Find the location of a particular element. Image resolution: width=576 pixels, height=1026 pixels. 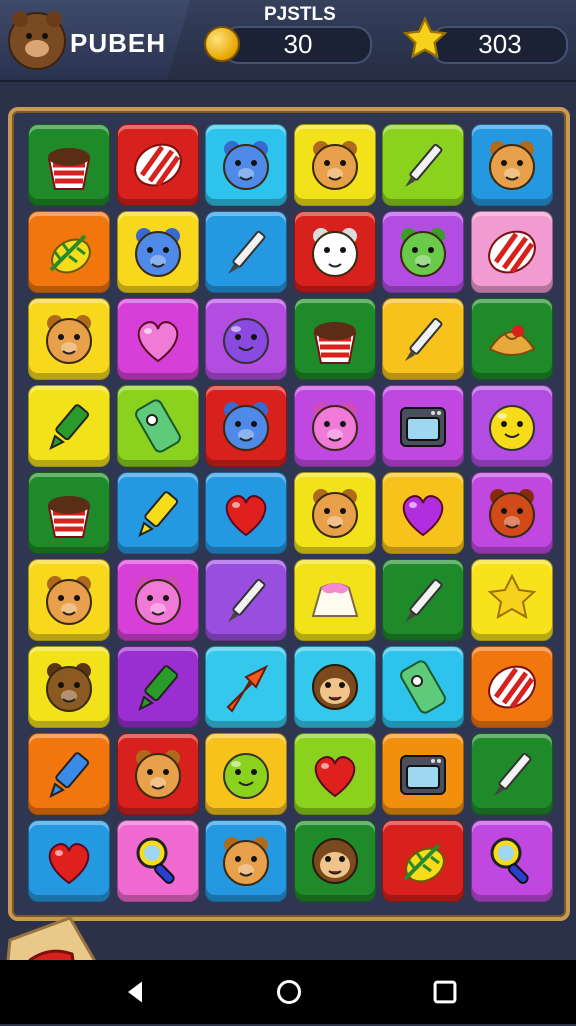

star-count: 303 is located at coordinates (500, 44).